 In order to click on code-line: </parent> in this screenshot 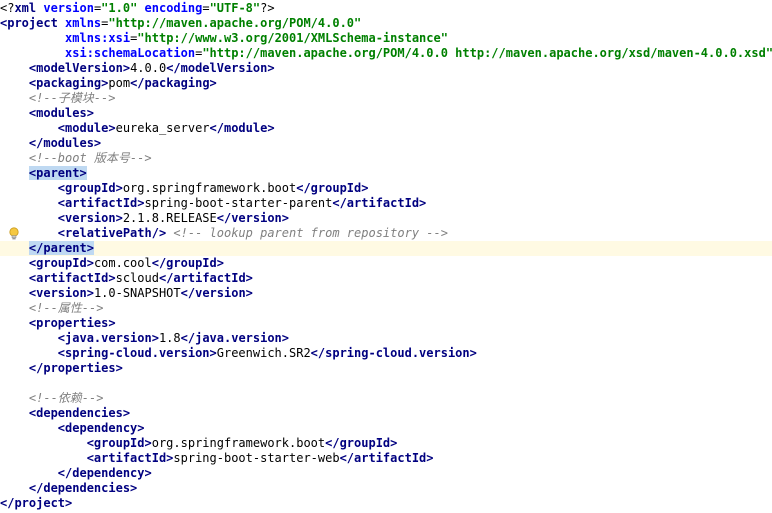, I will do `click(386, 248)`.